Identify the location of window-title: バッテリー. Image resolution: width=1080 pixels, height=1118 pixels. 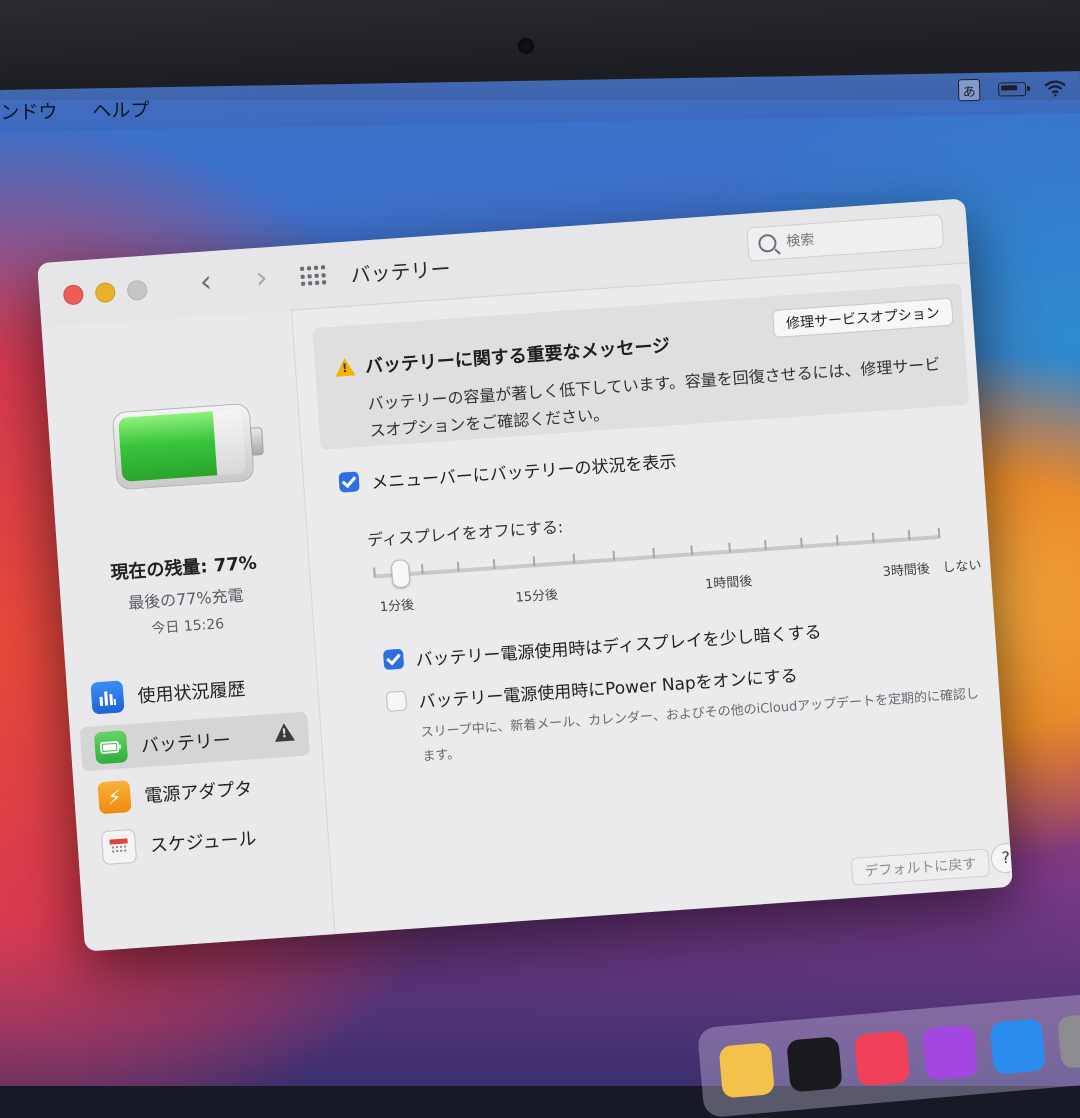
(400, 272).